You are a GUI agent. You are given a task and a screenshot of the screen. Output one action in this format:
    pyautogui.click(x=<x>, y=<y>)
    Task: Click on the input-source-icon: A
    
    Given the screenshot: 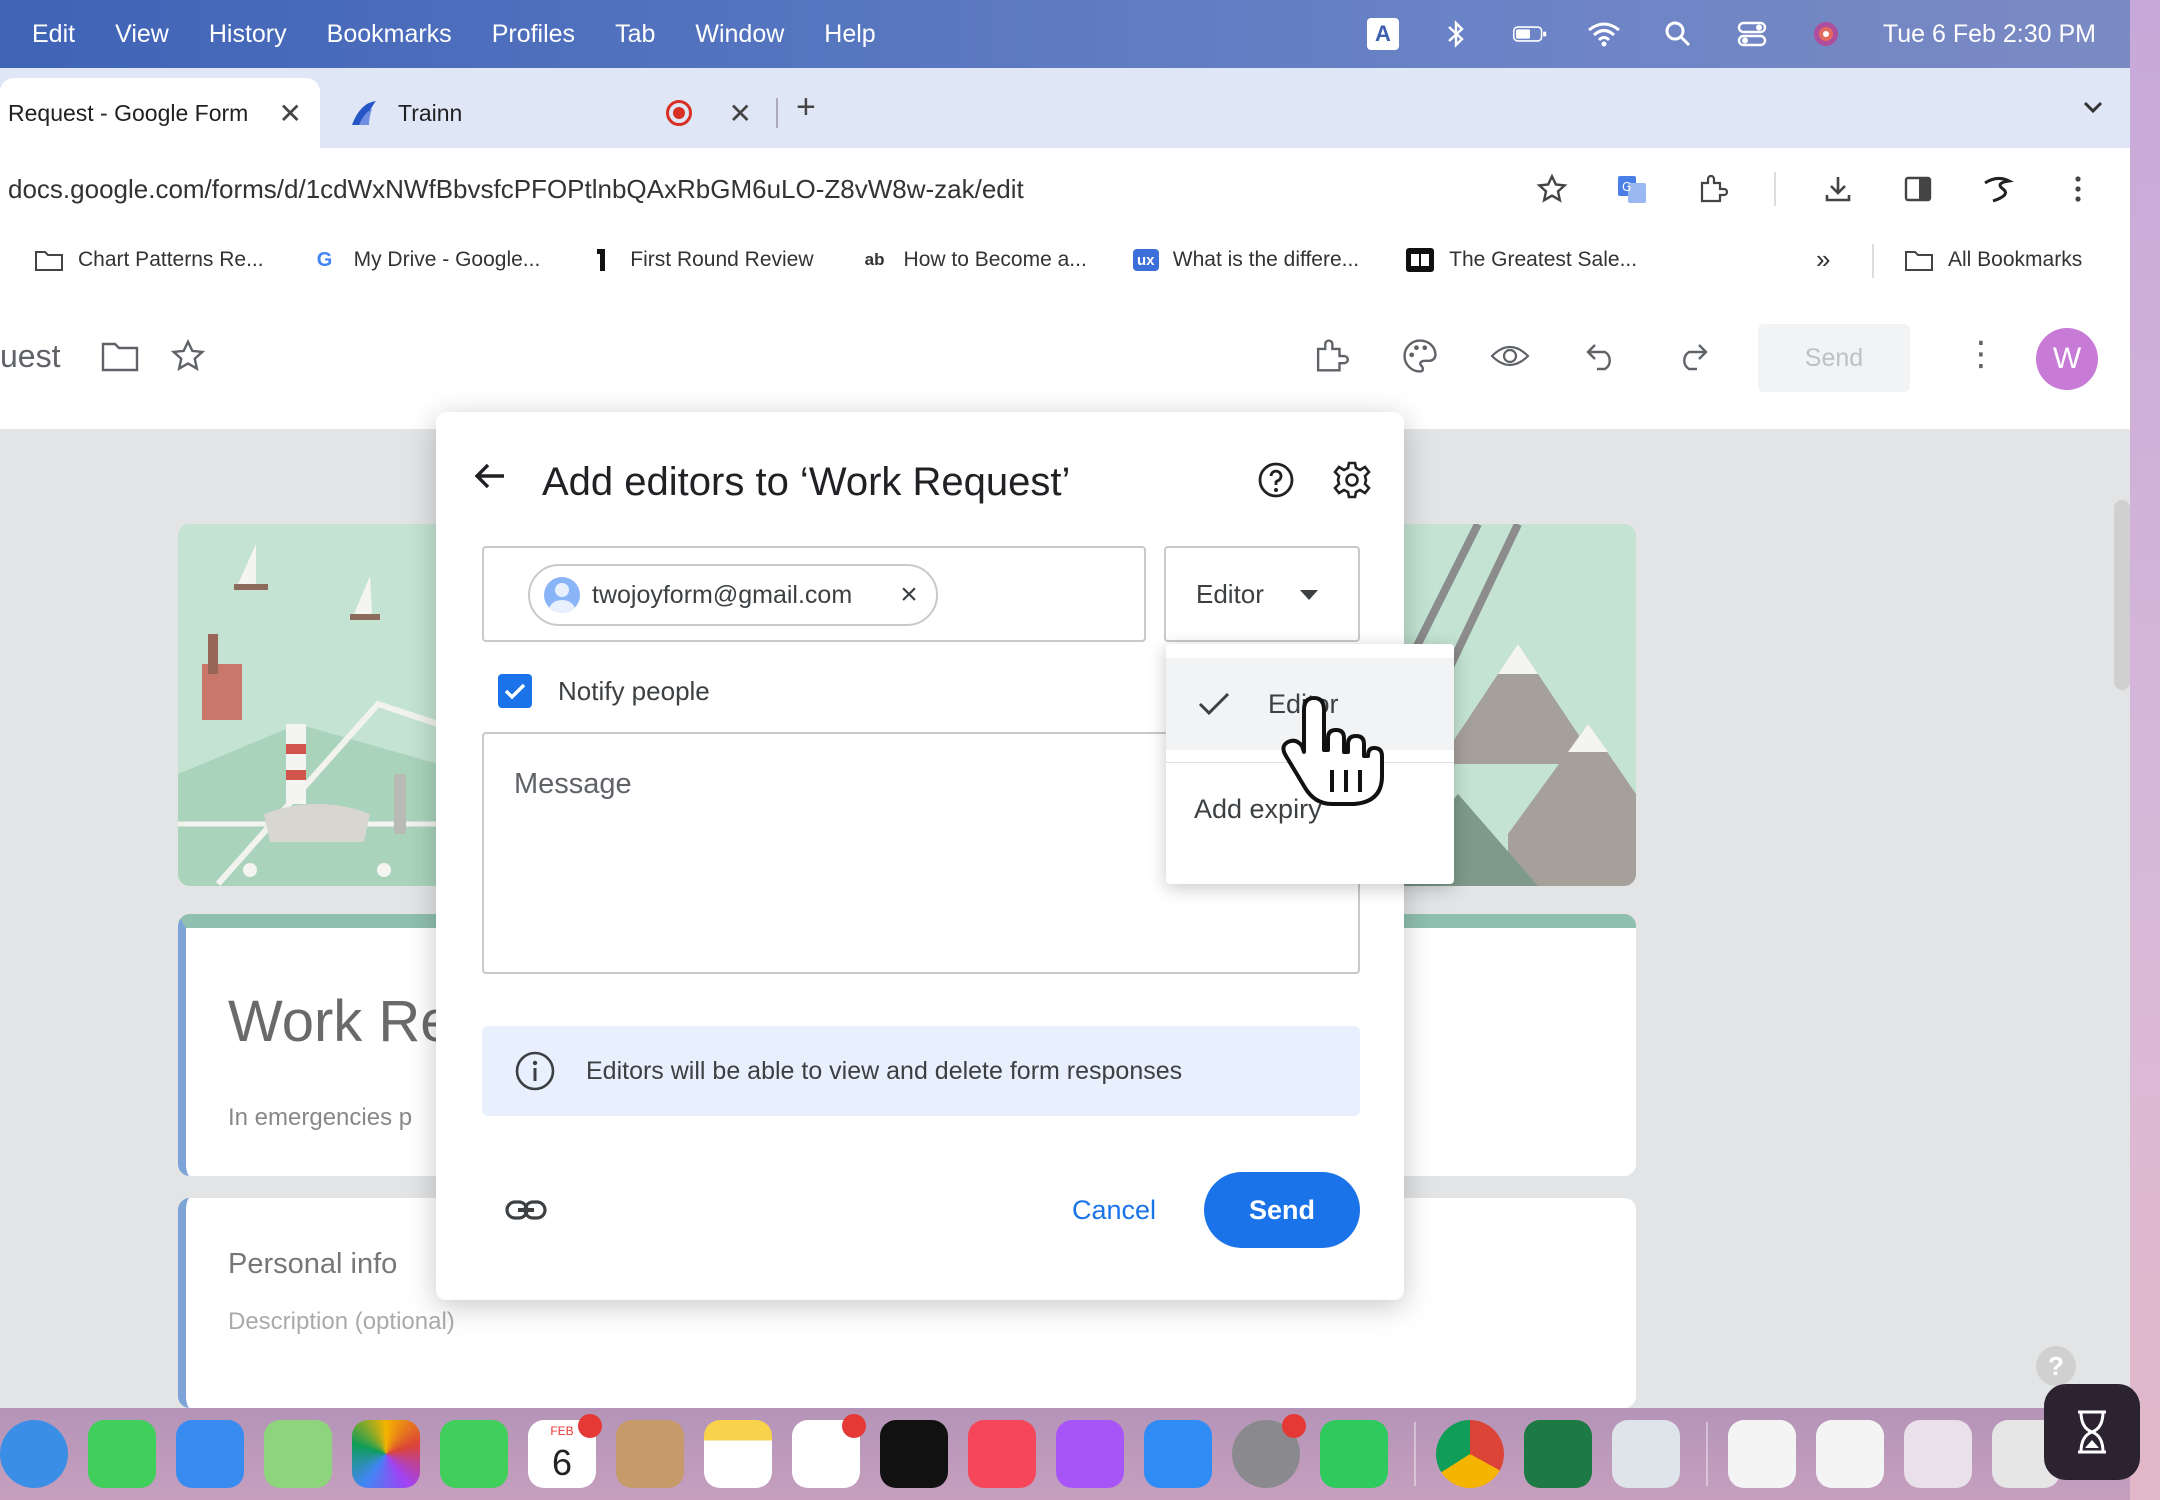 What is the action you would take?
    pyautogui.click(x=1382, y=34)
    